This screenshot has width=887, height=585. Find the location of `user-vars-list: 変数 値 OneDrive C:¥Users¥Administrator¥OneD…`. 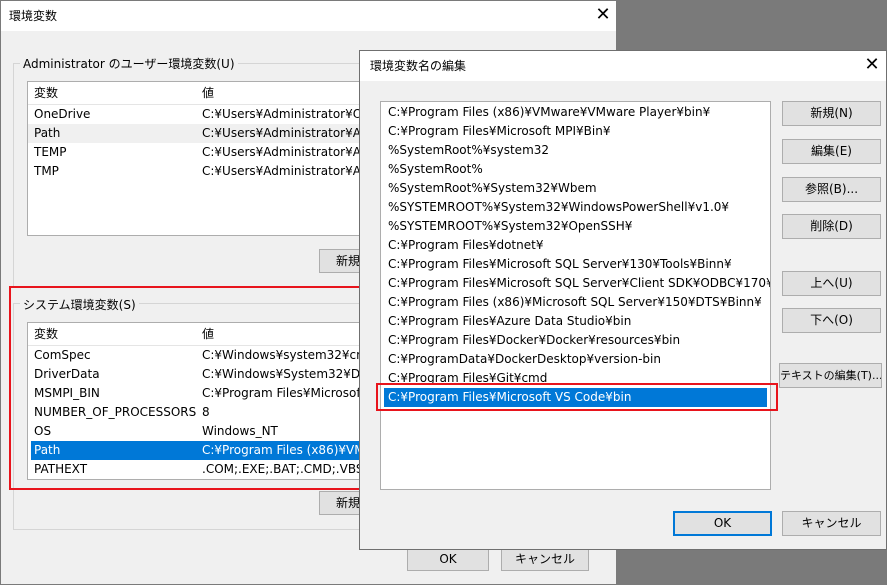

user-vars-list: 変数 値 OneDrive C:¥Users¥Administrator¥OneD… is located at coordinates (198, 158).